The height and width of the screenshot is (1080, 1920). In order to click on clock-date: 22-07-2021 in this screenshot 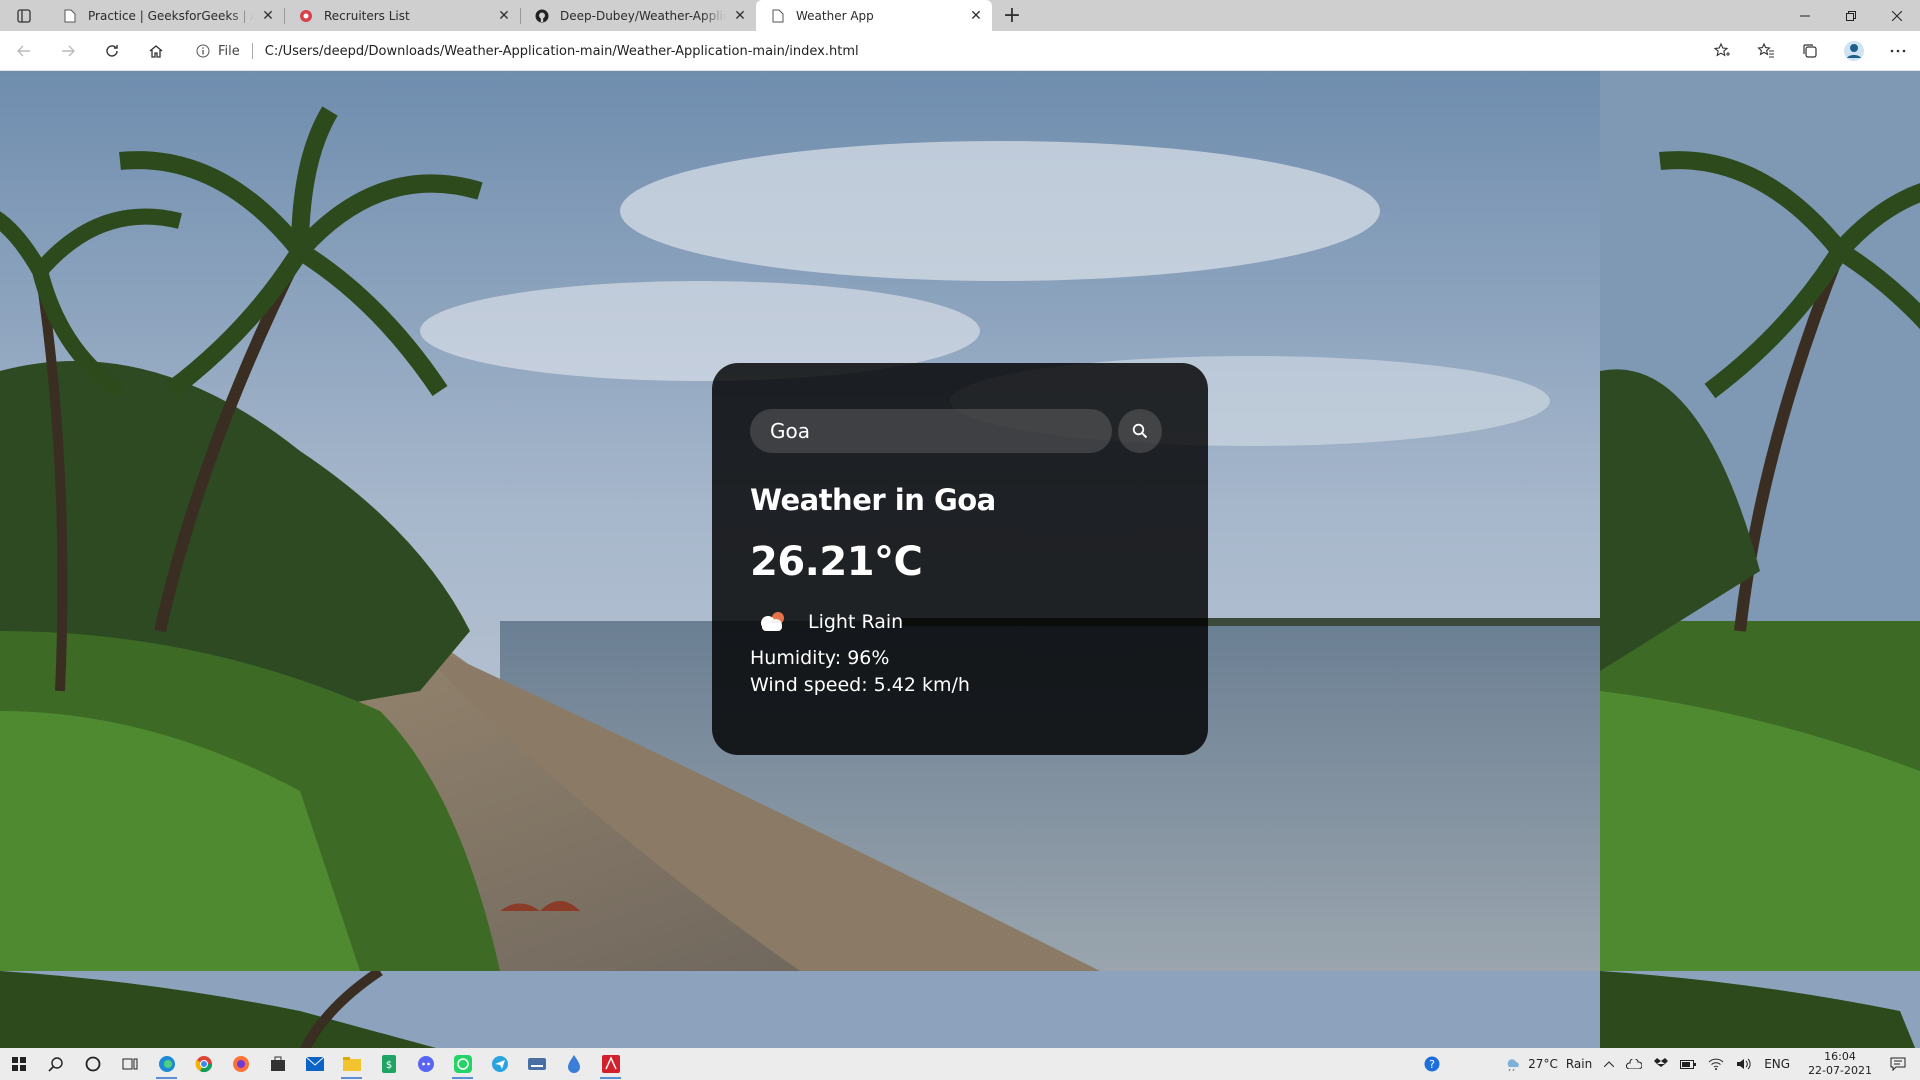, I will do `click(1840, 1070)`.